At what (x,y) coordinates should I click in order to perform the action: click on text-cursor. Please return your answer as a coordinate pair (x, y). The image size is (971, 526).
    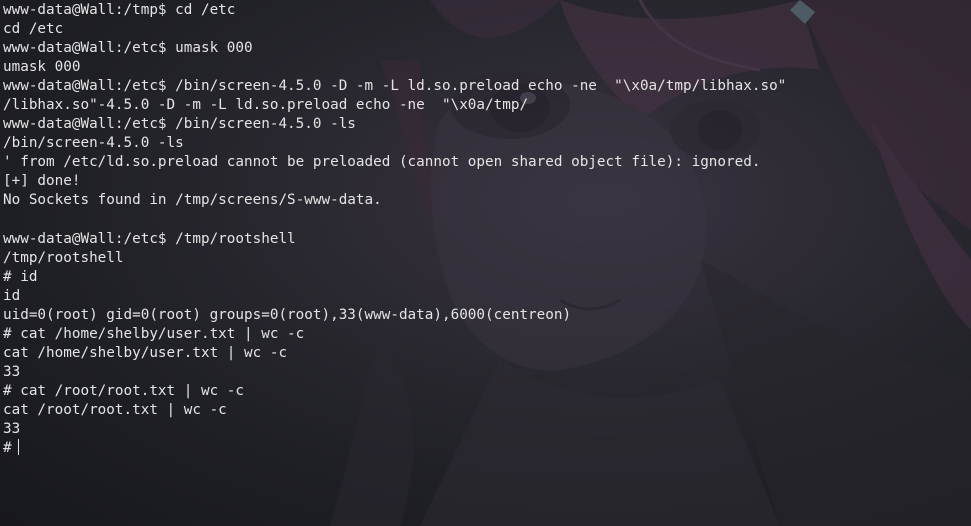
    Looking at the image, I should click on (18, 447).